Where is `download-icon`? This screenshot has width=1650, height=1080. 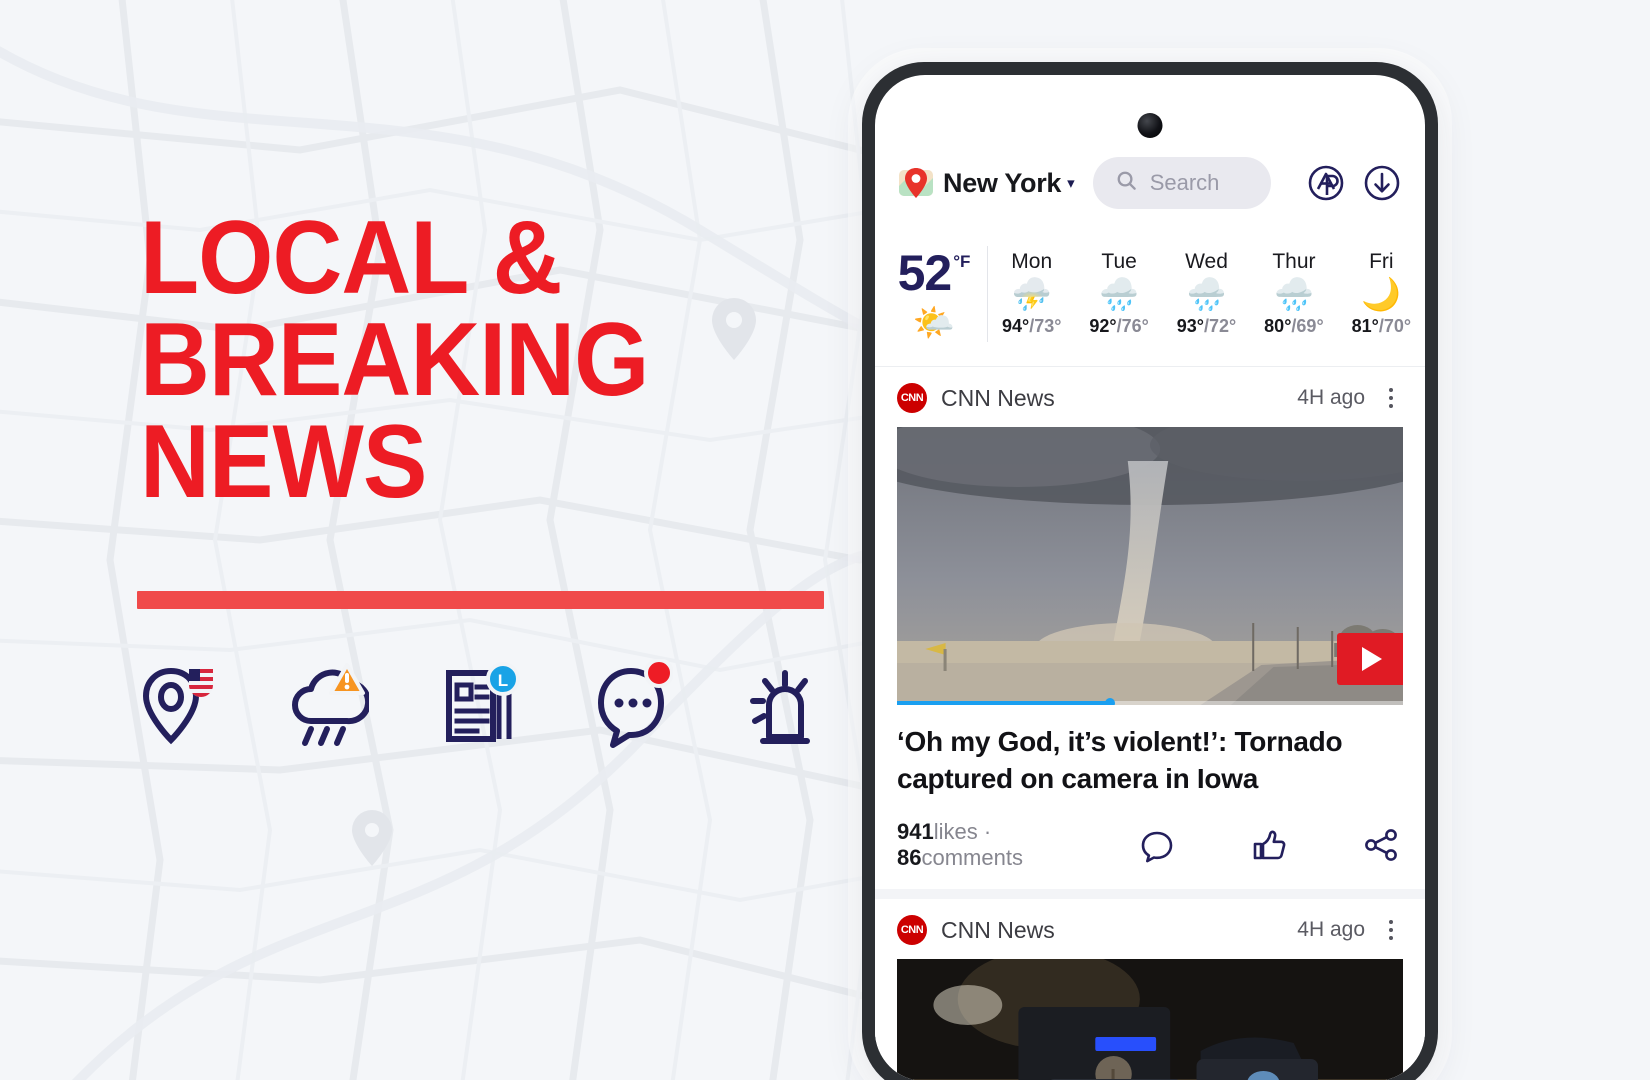
download-icon is located at coordinates (1382, 183).